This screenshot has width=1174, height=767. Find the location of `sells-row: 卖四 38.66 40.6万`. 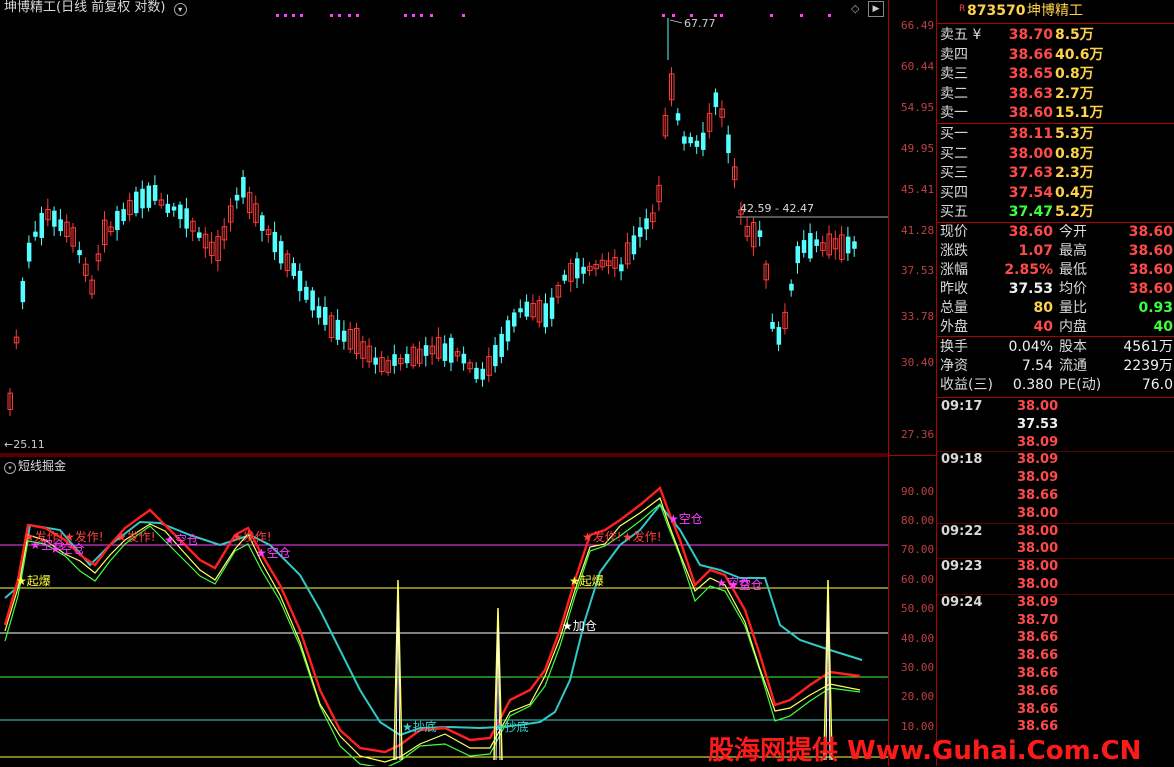

sells-row: 卖四 38.66 40.6万 is located at coordinates (1055, 55).